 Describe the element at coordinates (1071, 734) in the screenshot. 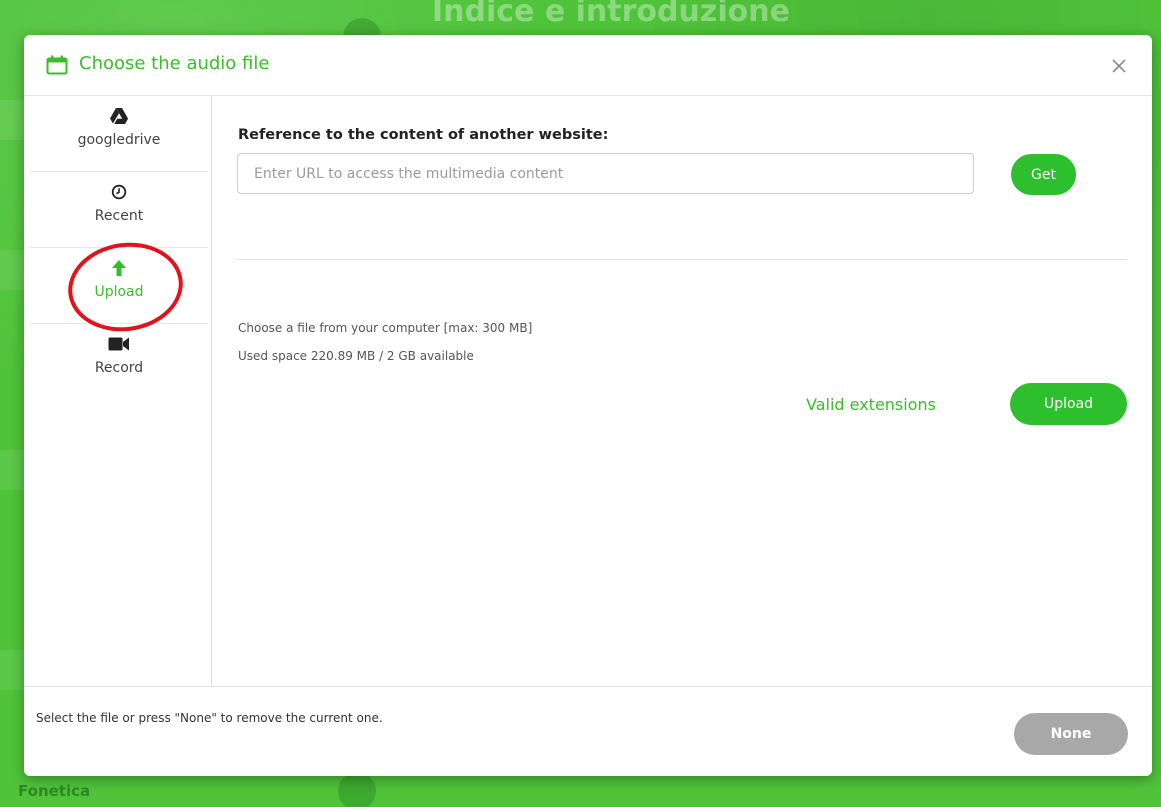

I see `none-button: None` at that location.